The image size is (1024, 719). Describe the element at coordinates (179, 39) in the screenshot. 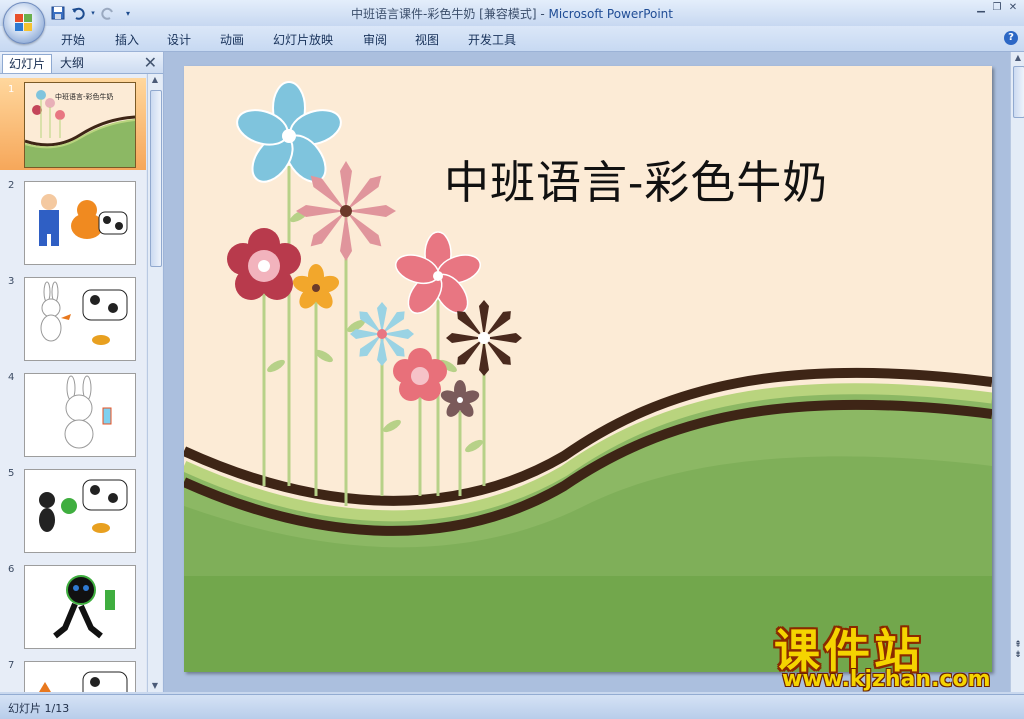

I see `tab-design: 设计` at that location.